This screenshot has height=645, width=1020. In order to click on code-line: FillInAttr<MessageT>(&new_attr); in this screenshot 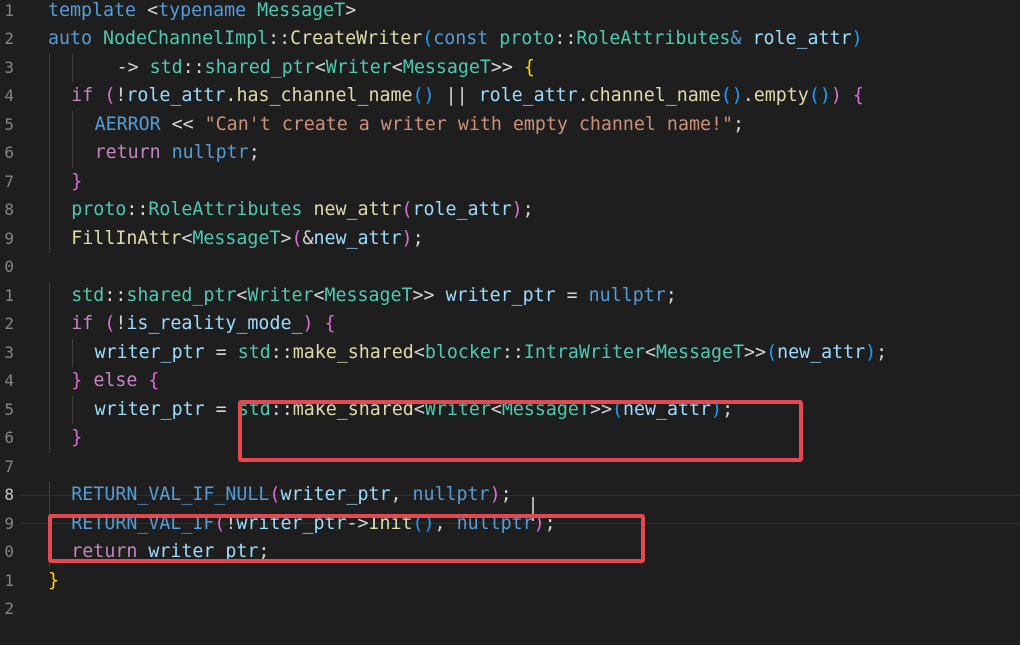, I will do `click(510, 239)`.